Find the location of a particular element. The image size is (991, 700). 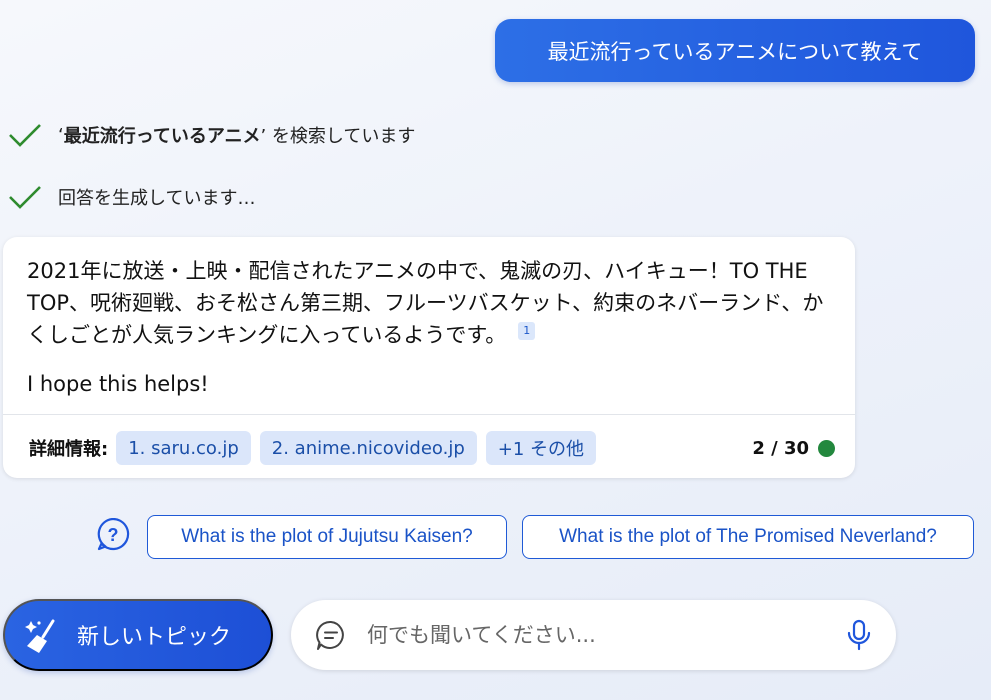

answer-closing: I hope this helps! is located at coordinates (118, 384).